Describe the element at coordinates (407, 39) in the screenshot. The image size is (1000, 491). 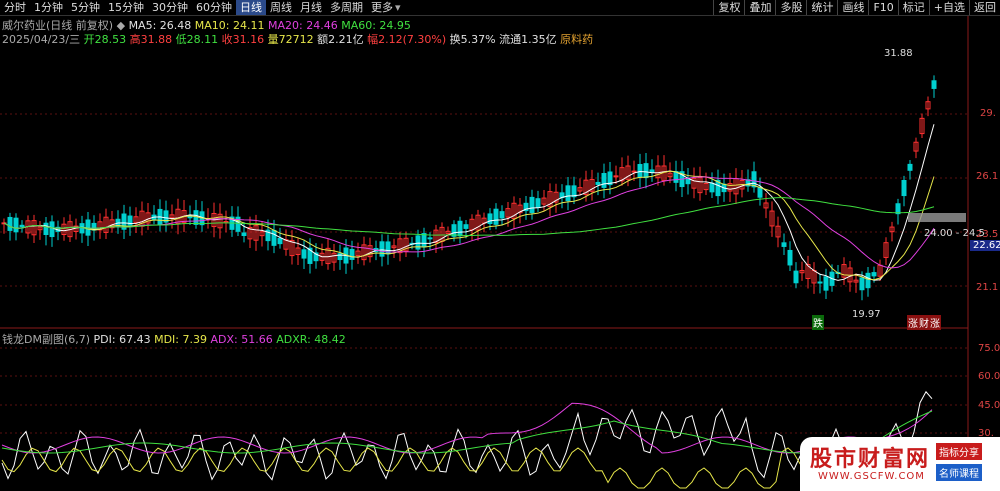
I see `change-pct: 幅2.12(7.30%)` at that location.